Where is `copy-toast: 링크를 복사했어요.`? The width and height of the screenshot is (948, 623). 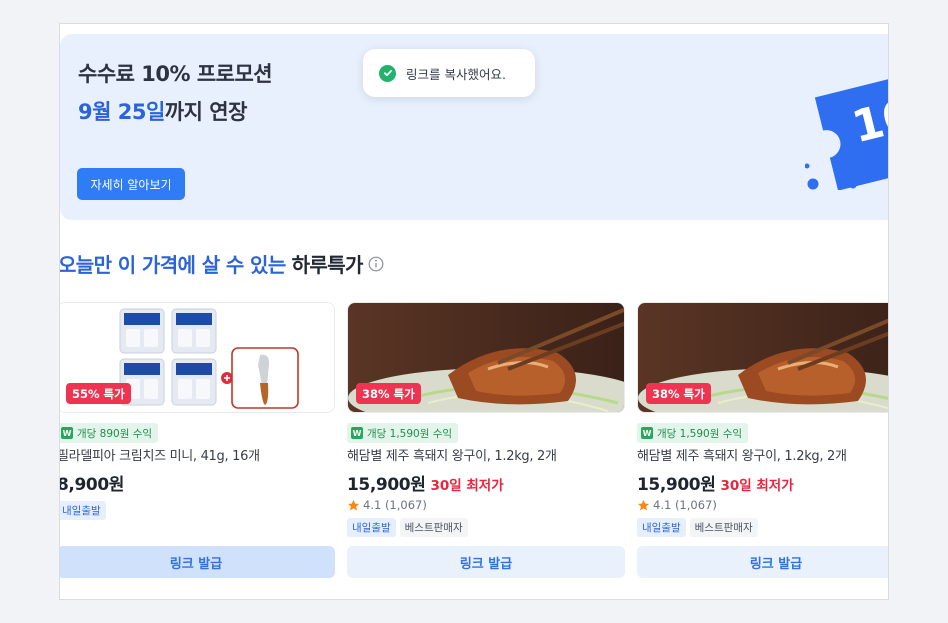
copy-toast: 링크를 복사했어요. is located at coordinates (449, 73).